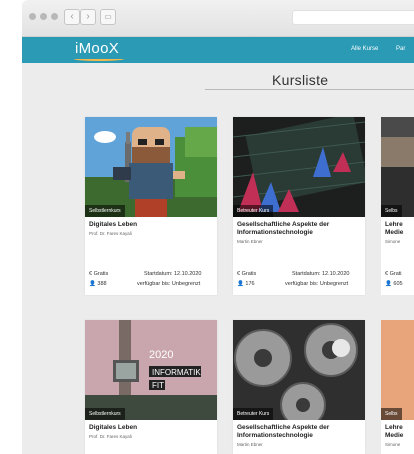 This screenshot has height=454, width=414. What do you see at coordinates (218, 50) in the screenshot?
I see `site-header: iMooX Alle Kurse Par` at bounding box center [218, 50].